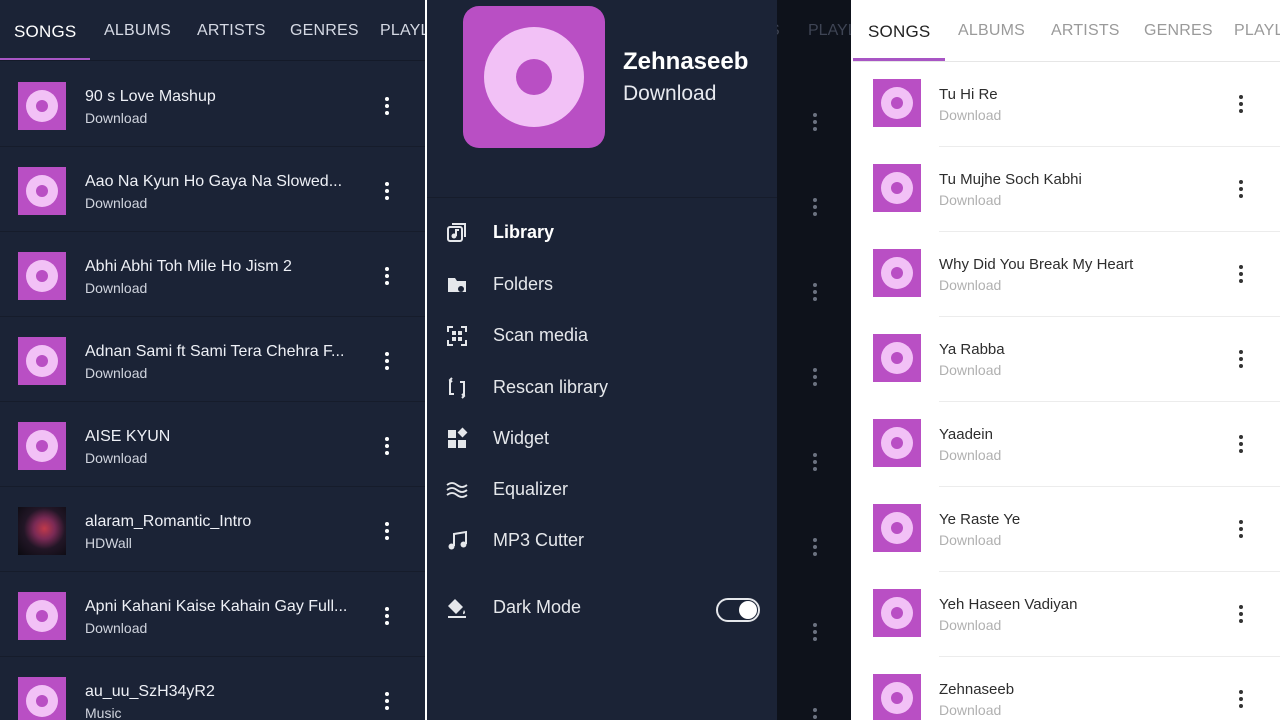 This screenshot has width=1280, height=720. I want to click on menu-item-folders: Folders, so click(602, 285).